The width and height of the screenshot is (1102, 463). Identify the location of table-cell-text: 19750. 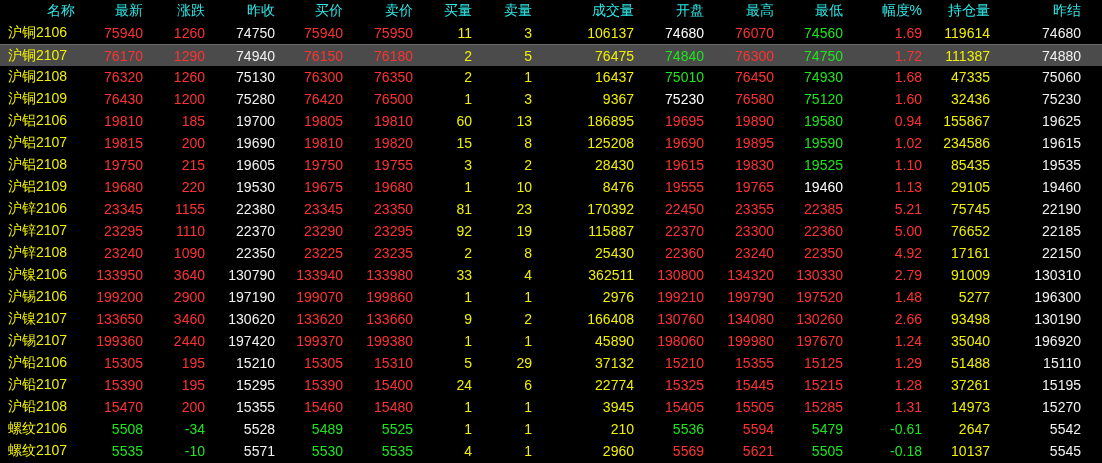
(323, 165).